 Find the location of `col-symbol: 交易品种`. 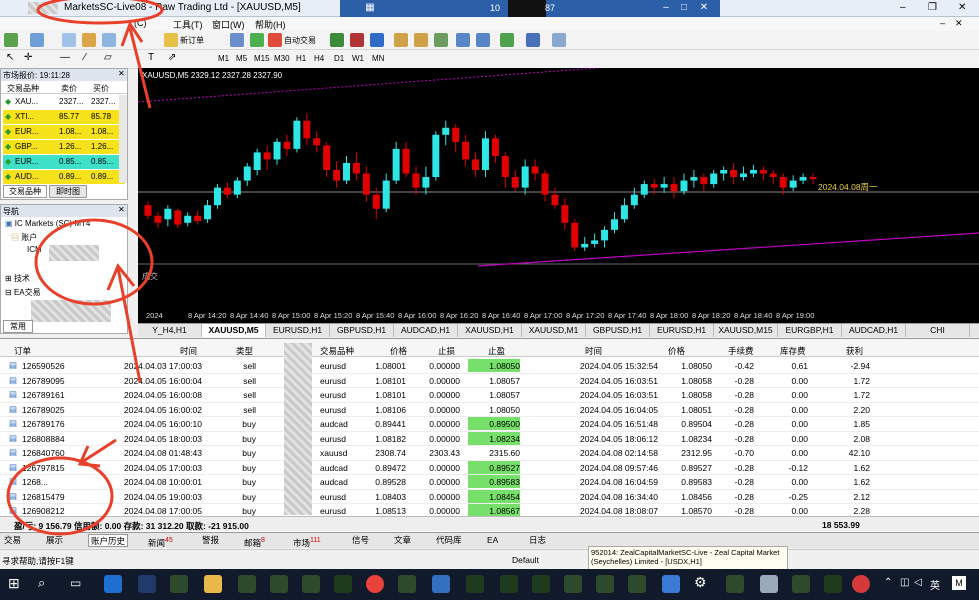

col-symbol: 交易品种 is located at coordinates (23, 88).